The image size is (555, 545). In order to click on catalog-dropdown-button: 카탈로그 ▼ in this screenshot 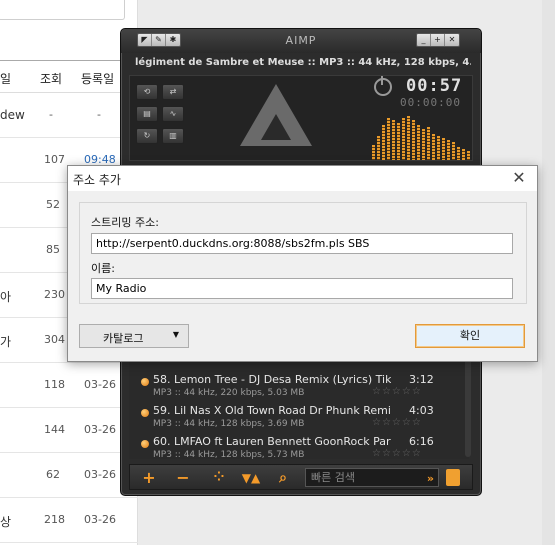, I will do `click(134, 336)`.